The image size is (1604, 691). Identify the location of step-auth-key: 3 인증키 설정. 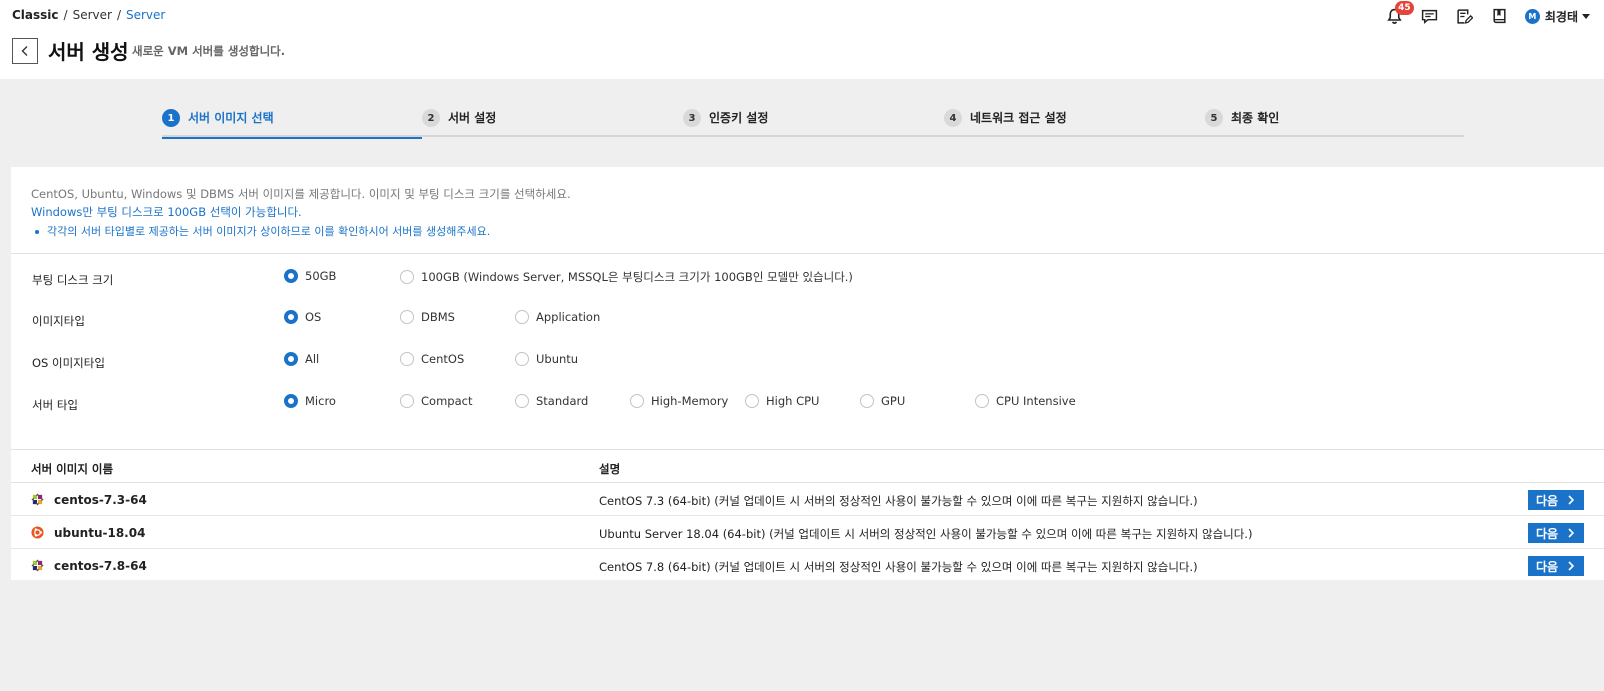
(813, 122).